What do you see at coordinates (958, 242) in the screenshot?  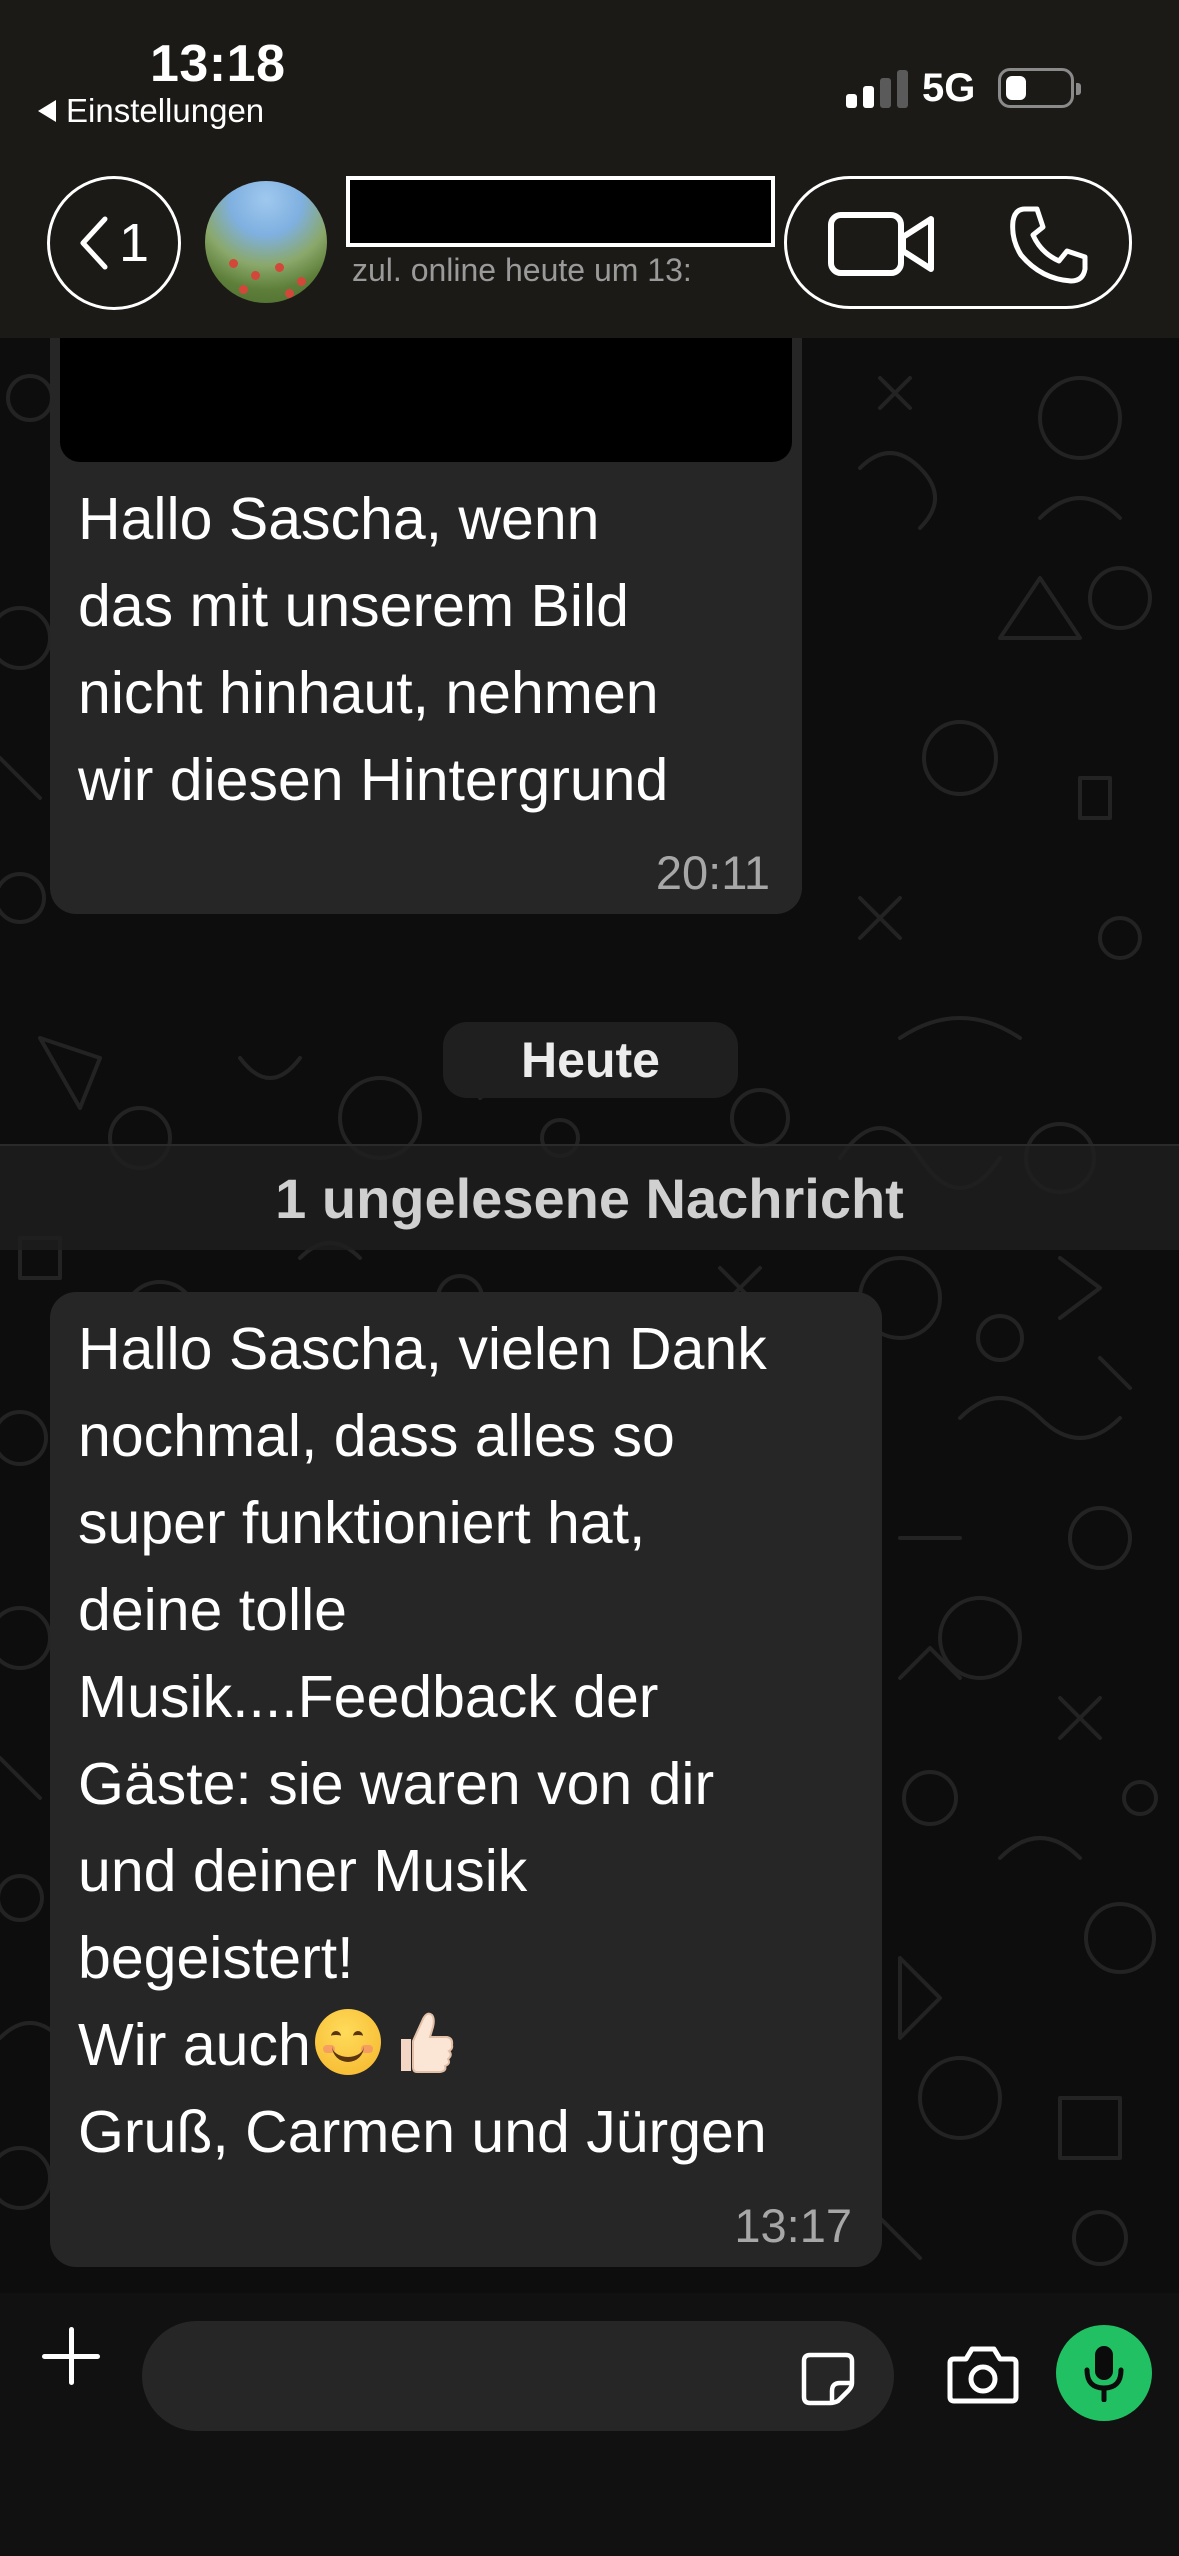 I see `call-buttons-group` at bounding box center [958, 242].